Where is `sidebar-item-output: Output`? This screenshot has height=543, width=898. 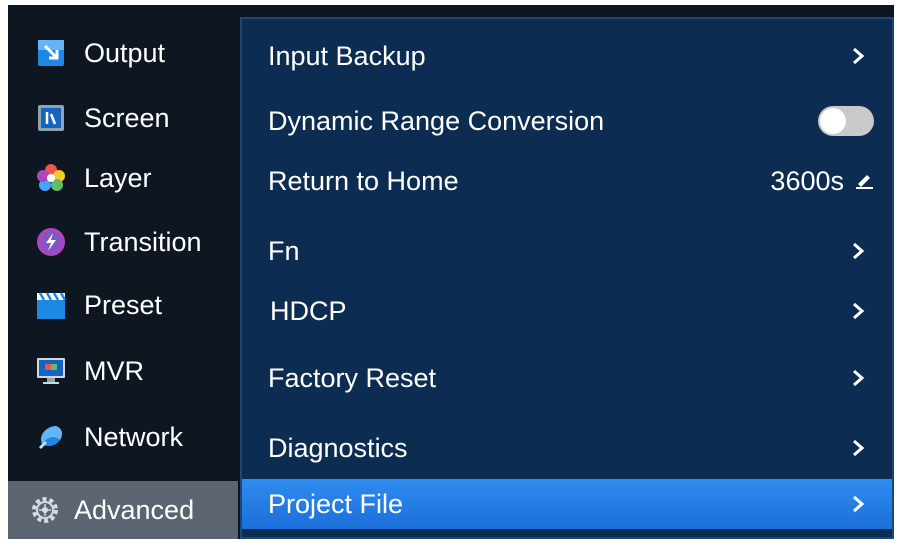 sidebar-item-output: Output is located at coordinates (123, 53).